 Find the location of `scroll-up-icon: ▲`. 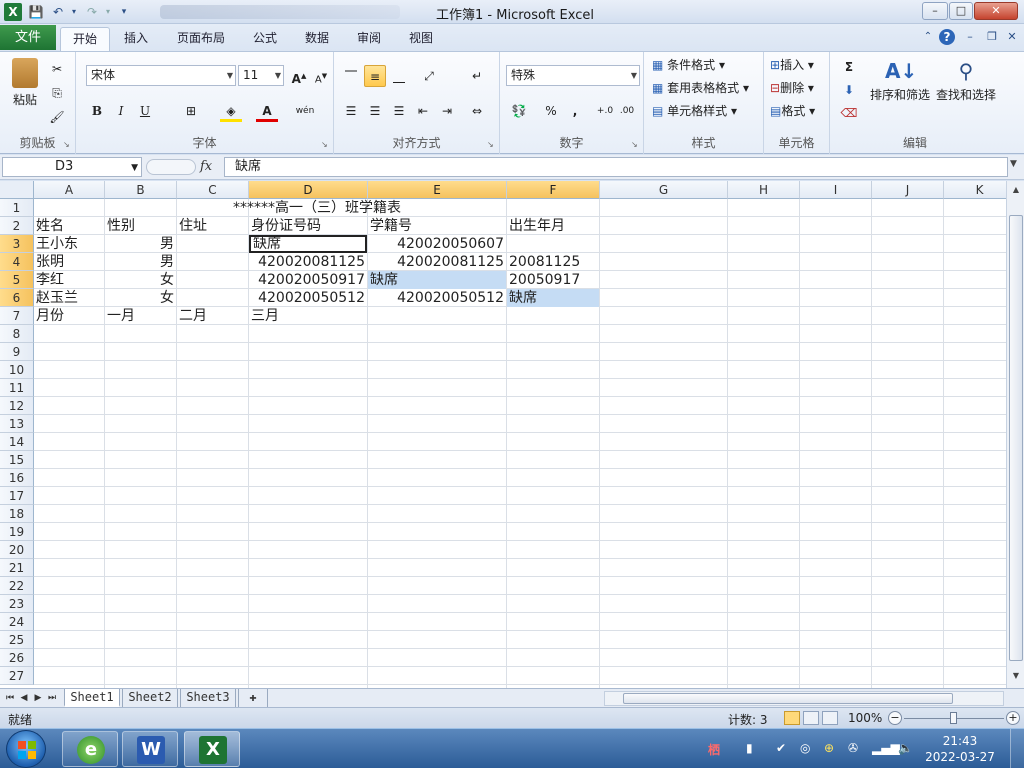

scroll-up-icon: ▲ is located at coordinates (1016, 190).